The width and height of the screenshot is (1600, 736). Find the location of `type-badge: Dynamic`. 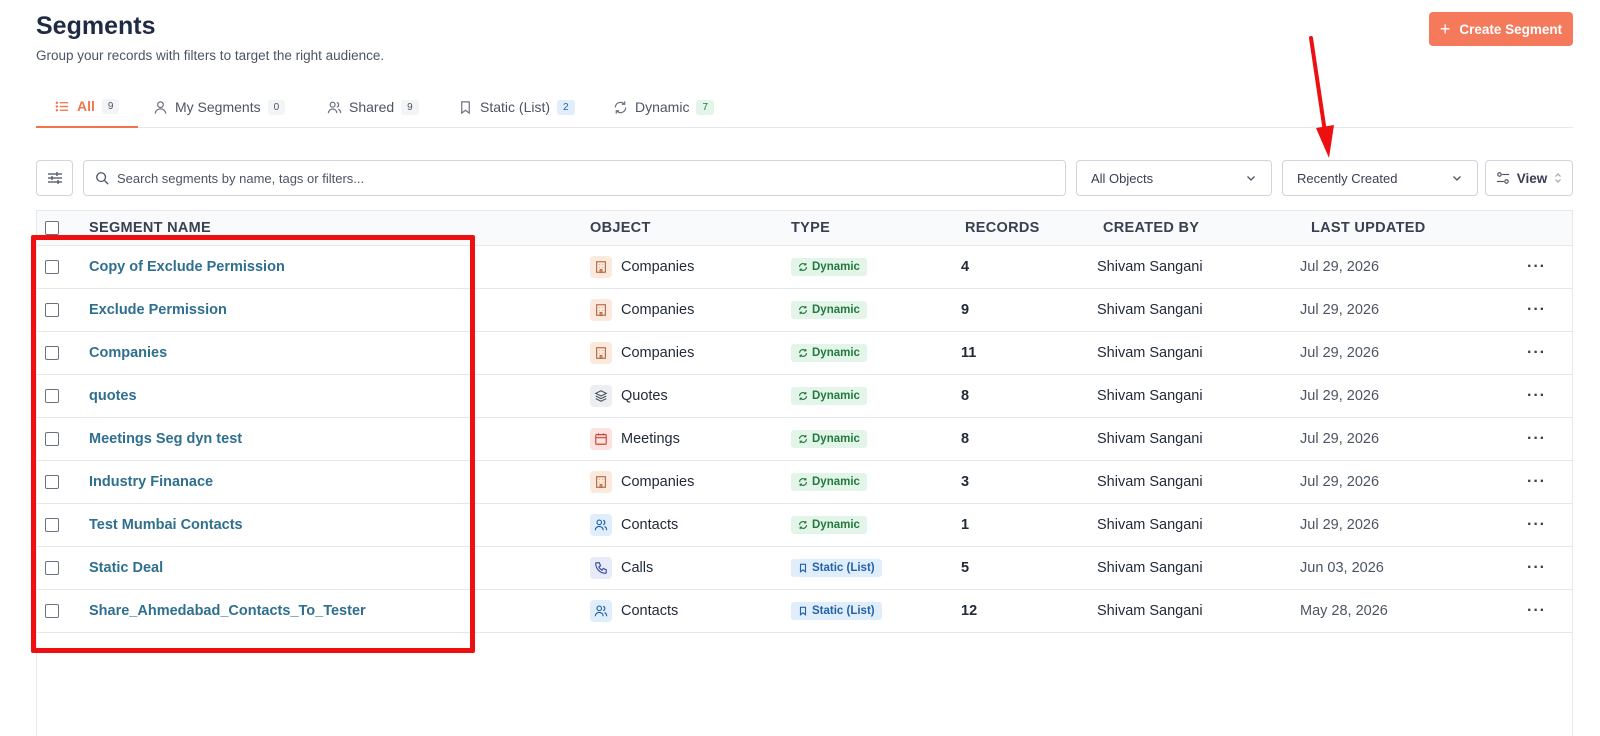

type-badge: Dynamic is located at coordinates (829, 439).